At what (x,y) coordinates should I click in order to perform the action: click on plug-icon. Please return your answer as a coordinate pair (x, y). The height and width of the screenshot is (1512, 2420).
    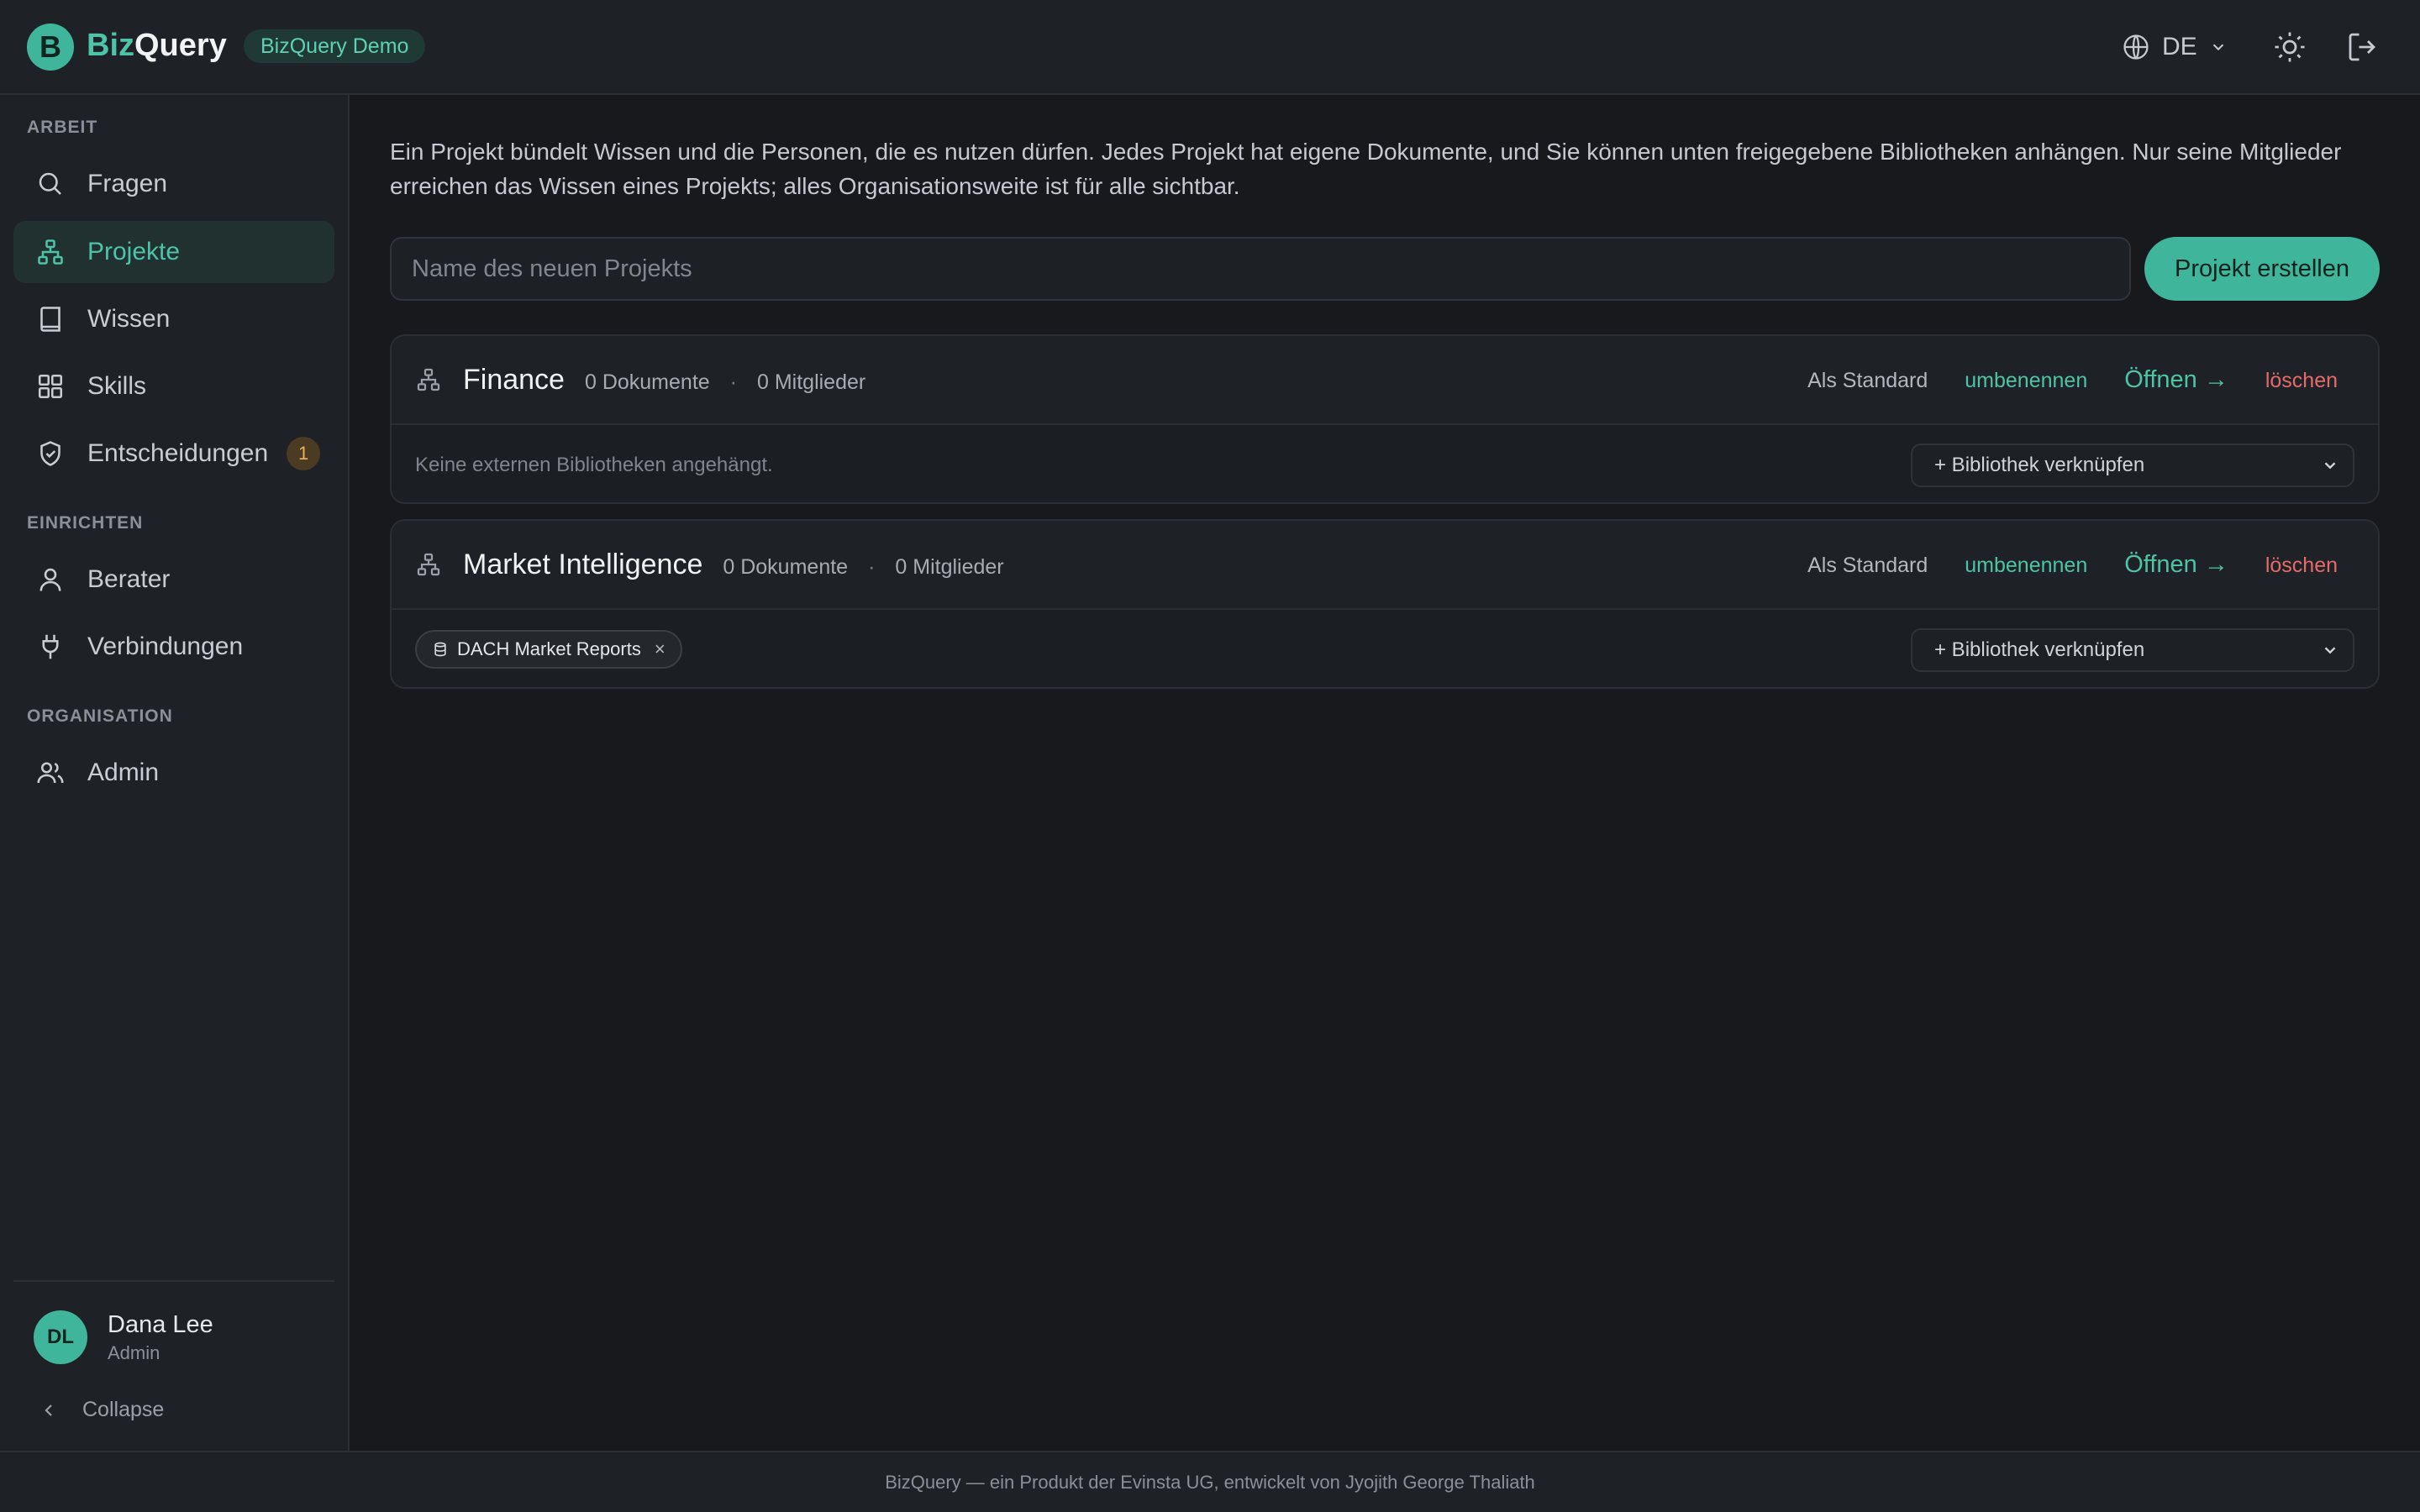
    Looking at the image, I should click on (51, 646).